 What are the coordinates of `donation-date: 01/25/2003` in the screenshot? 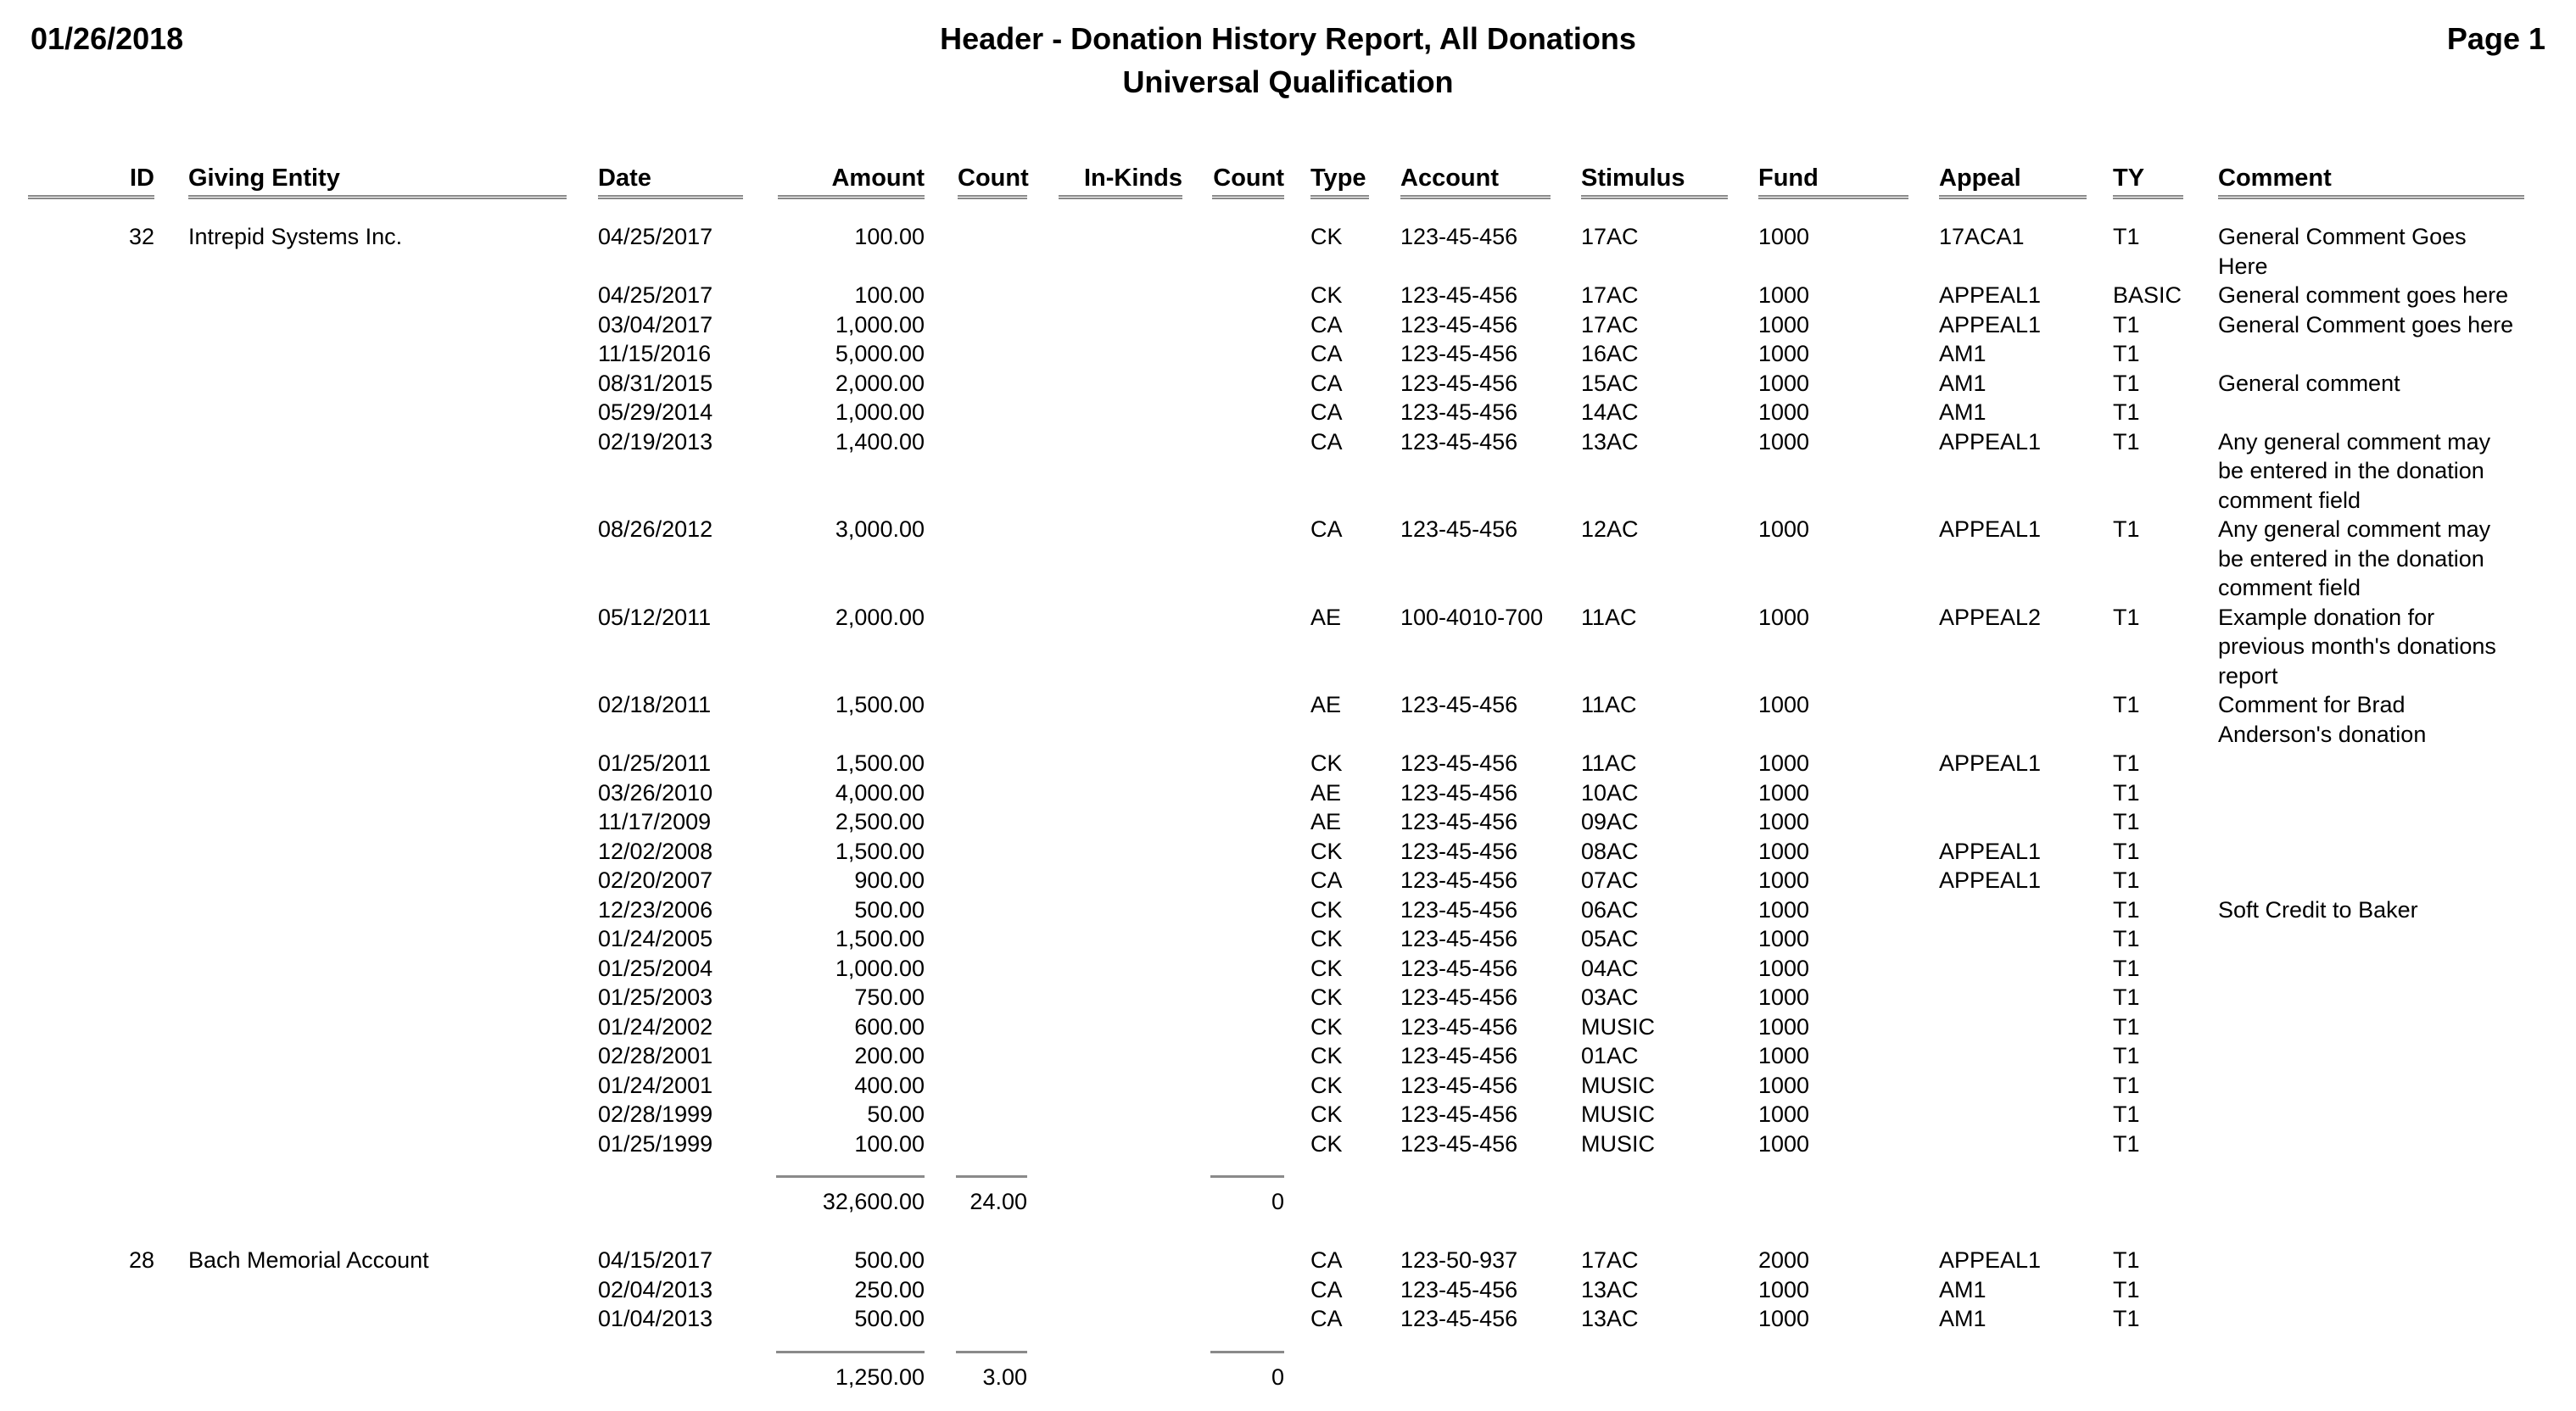 It's located at (655, 997).